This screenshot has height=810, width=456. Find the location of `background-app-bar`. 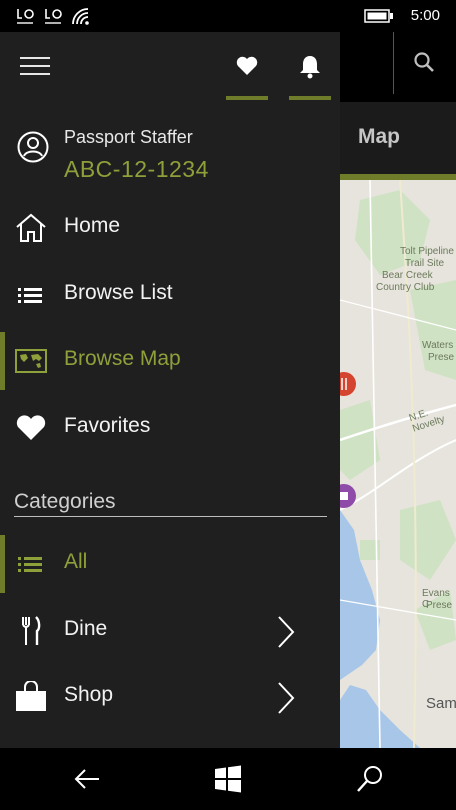

background-app-bar is located at coordinates (398, 67).